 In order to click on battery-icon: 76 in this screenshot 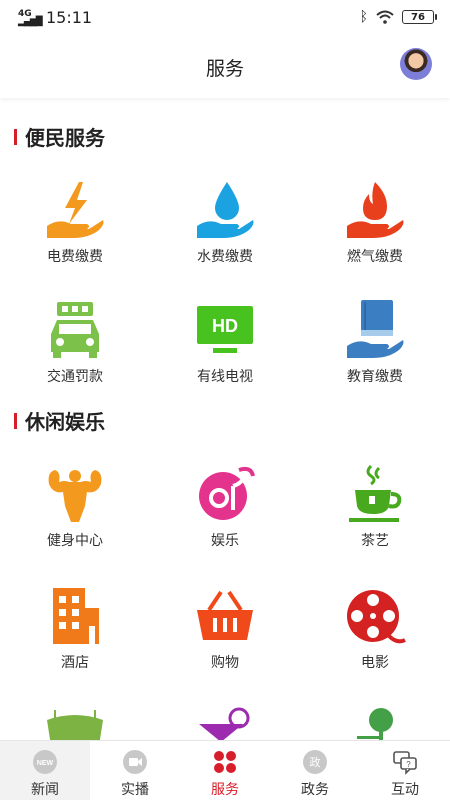, I will do `click(419, 17)`.